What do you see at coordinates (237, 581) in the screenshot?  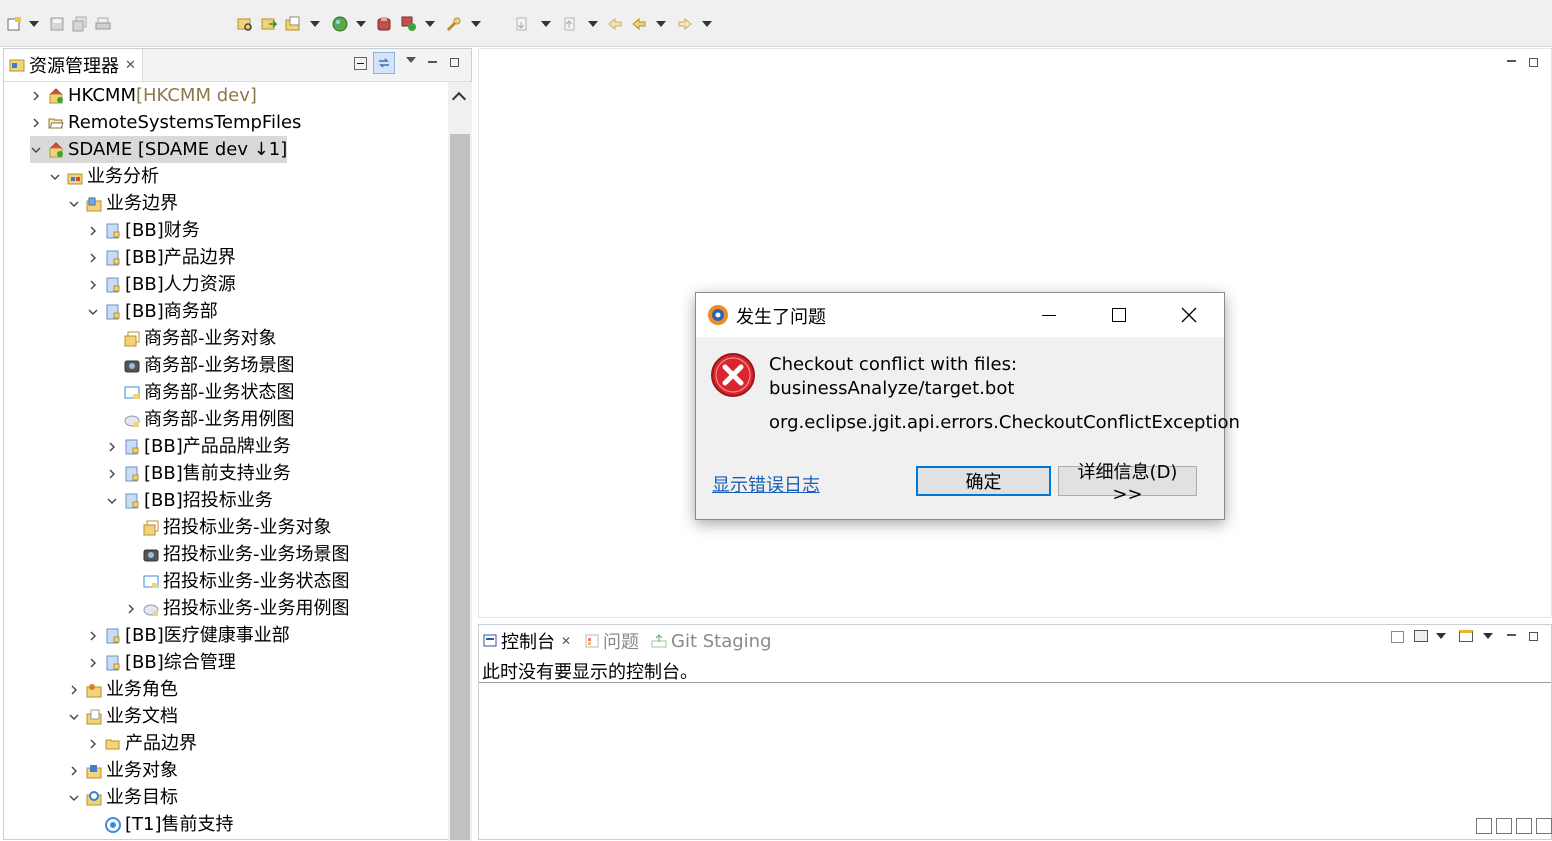 I see `tree-item: 招投标业务-业务状态图` at bounding box center [237, 581].